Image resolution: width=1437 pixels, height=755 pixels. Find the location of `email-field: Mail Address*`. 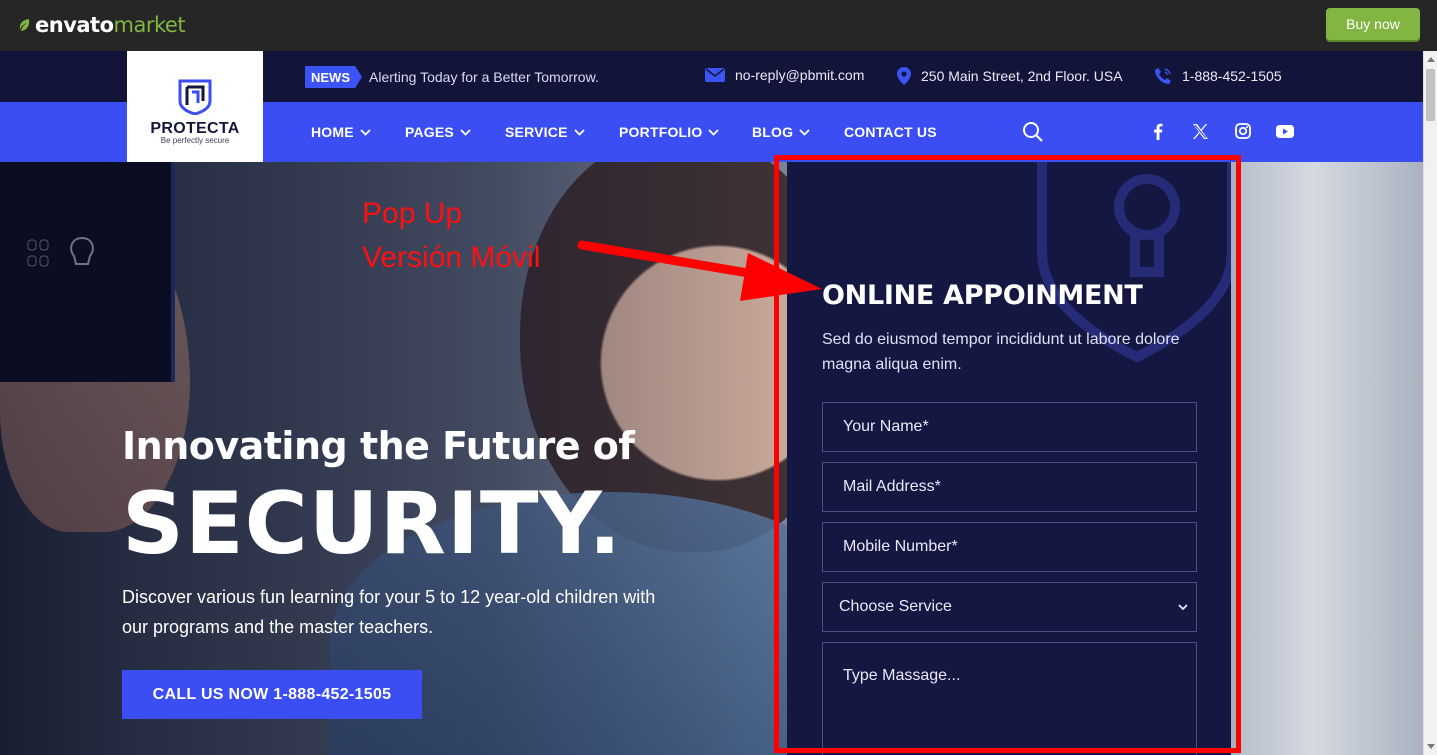

email-field: Mail Address* is located at coordinates (1009, 487).